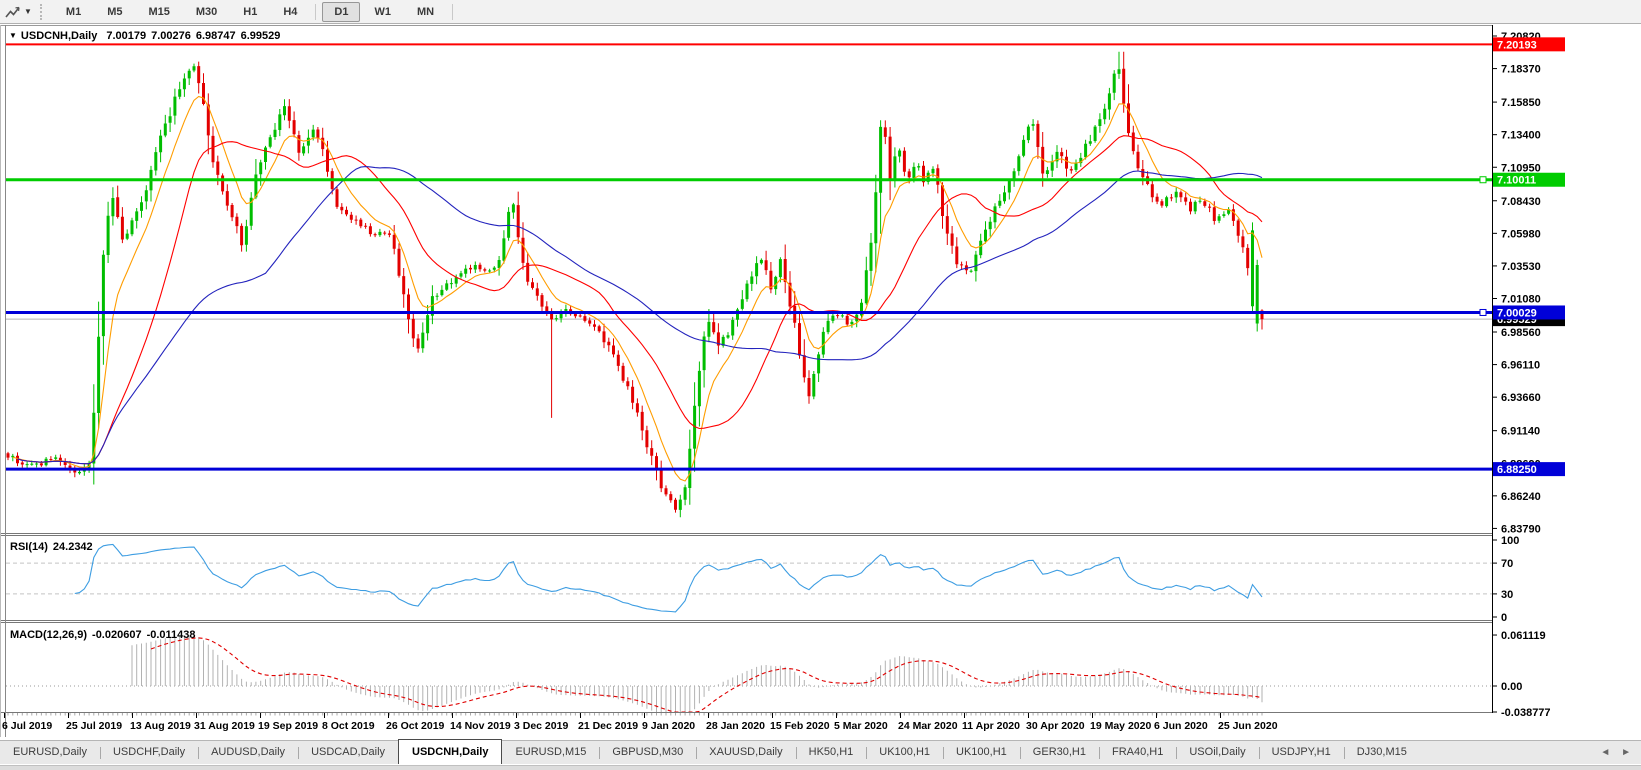 This screenshot has width=1641, height=770. I want to click on tab-audusd-daily: AUDUSD,Daily, so click(248, 752).